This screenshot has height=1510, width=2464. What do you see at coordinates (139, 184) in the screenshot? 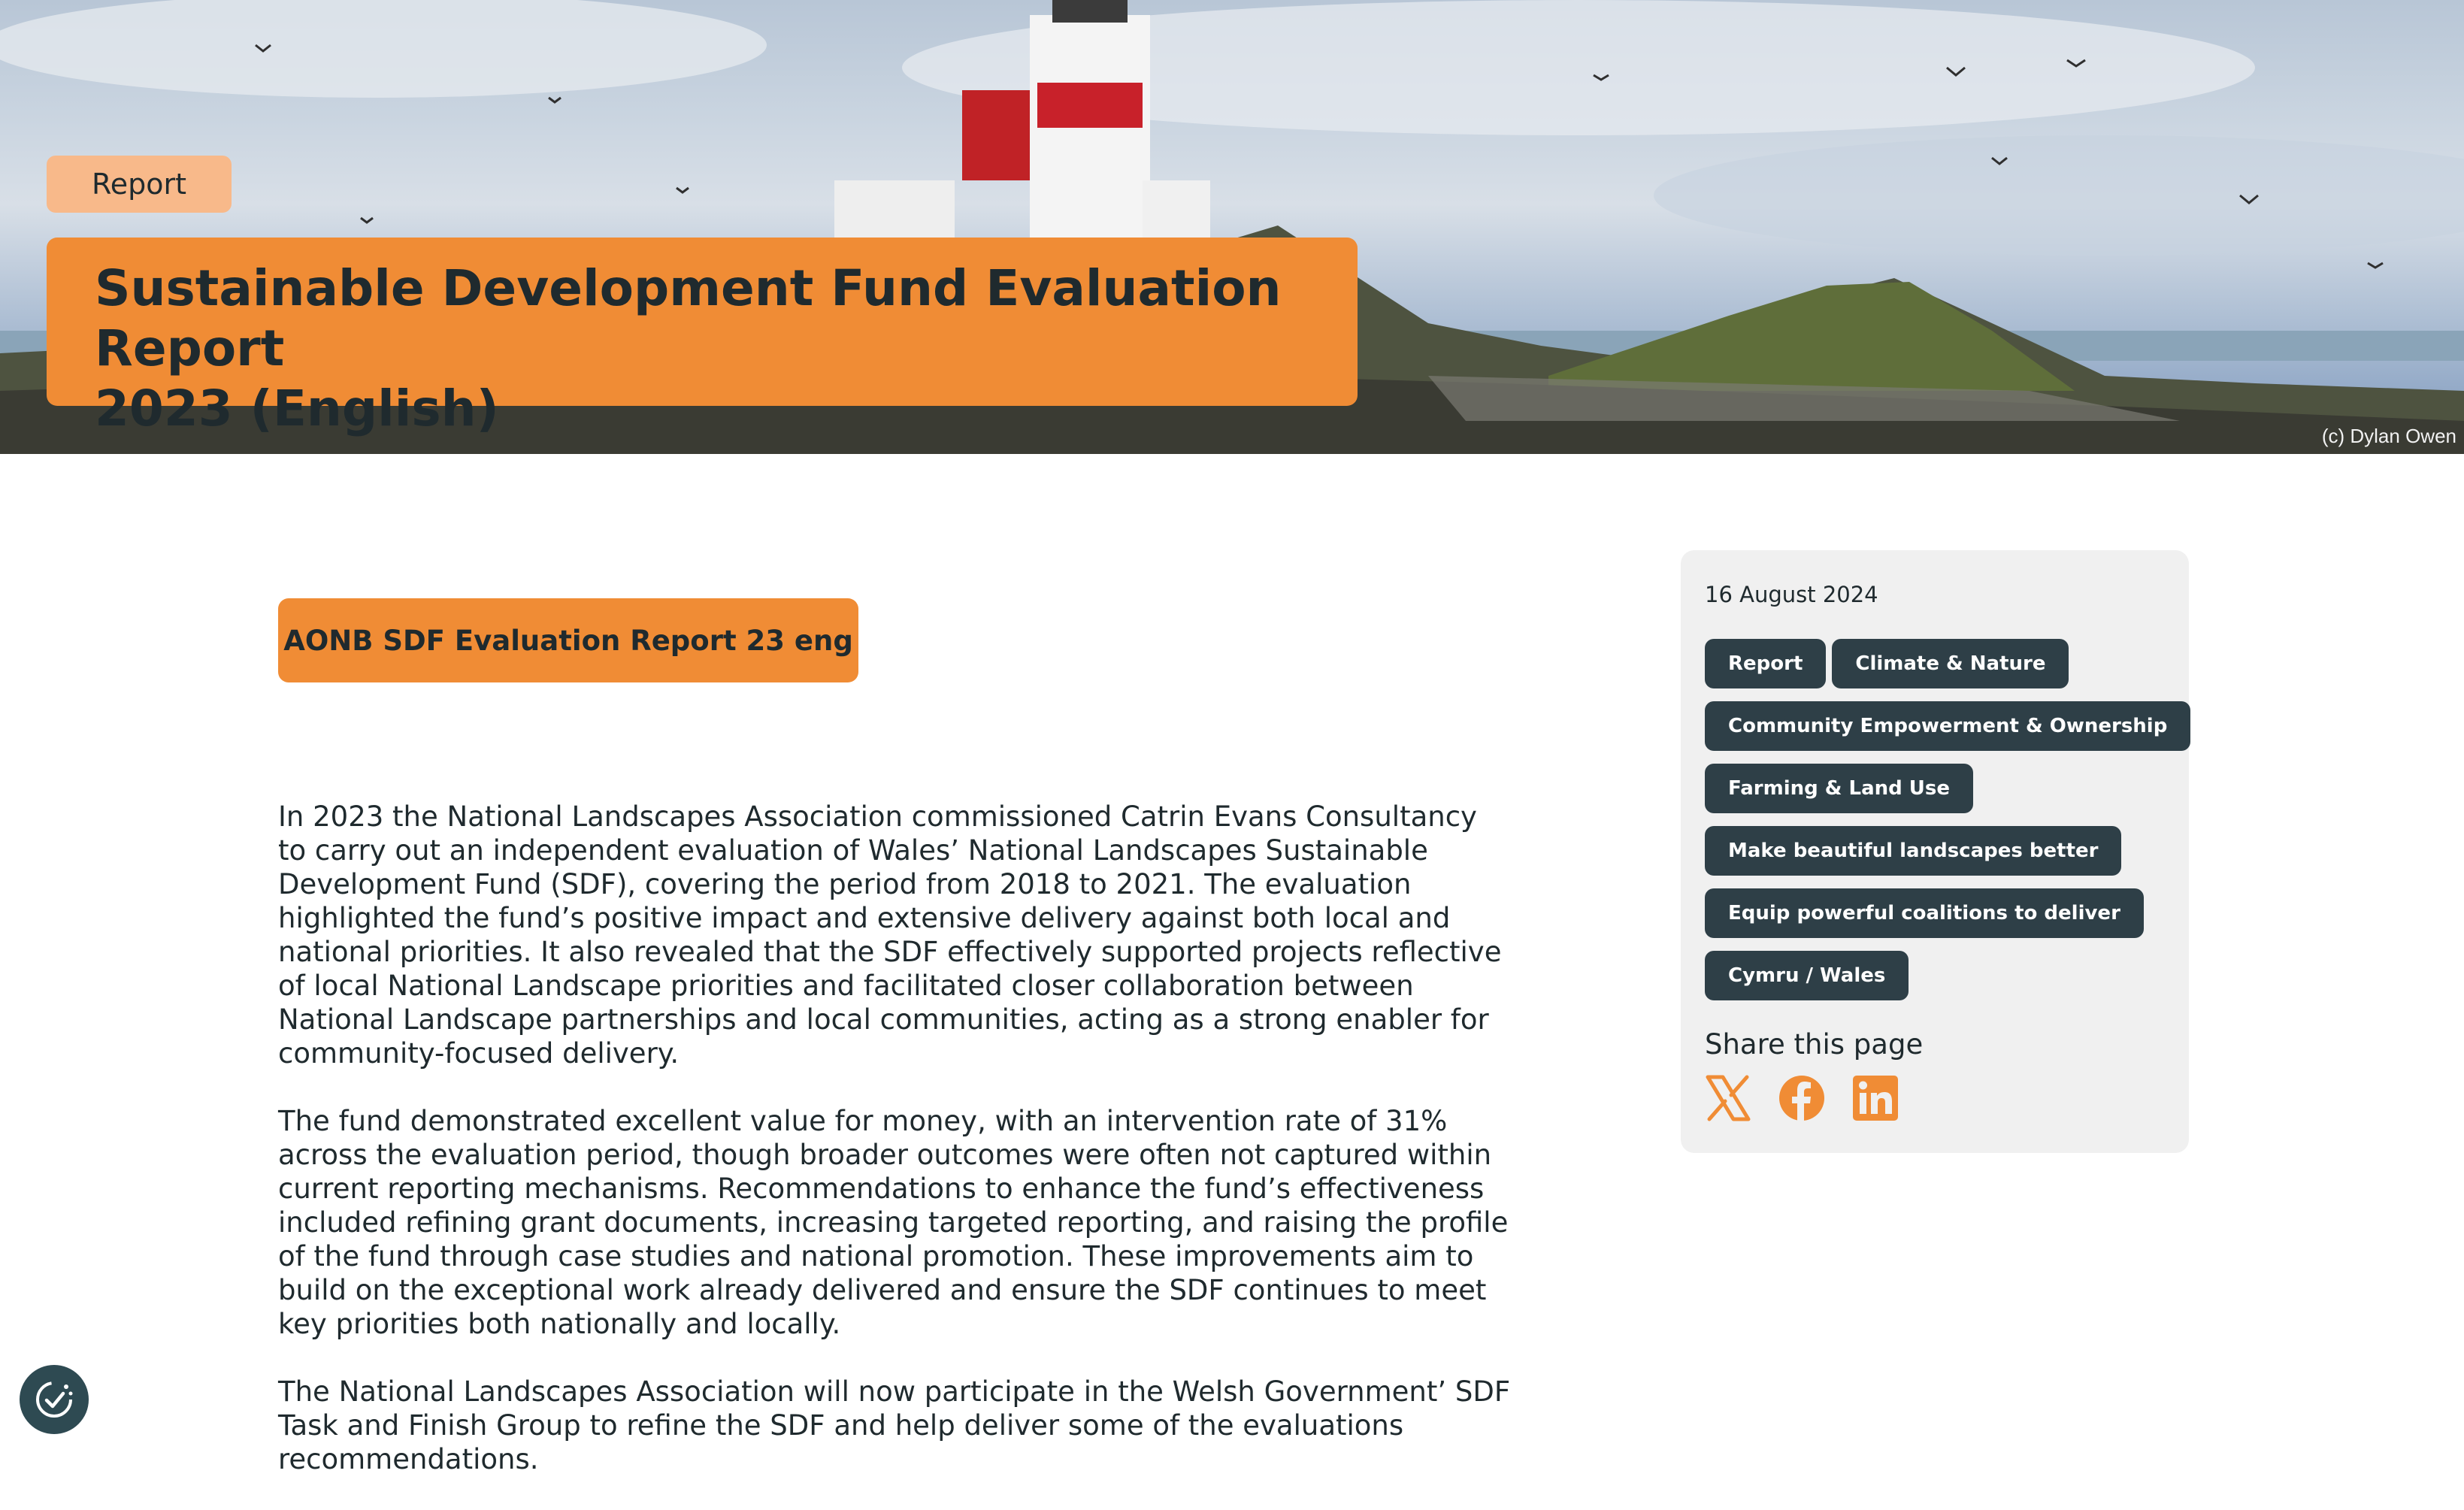
I see `content-type-tag: Report` at bounding box center [139, 184].